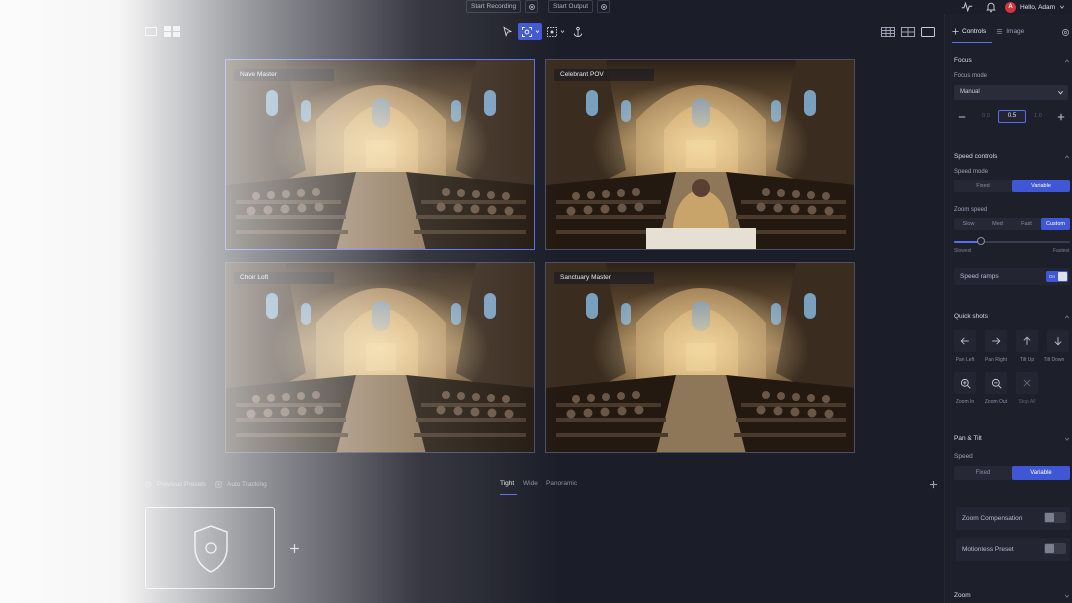 This screenshot has height=603, width=1072. I want to click on bell-icon, so click(991, 7).